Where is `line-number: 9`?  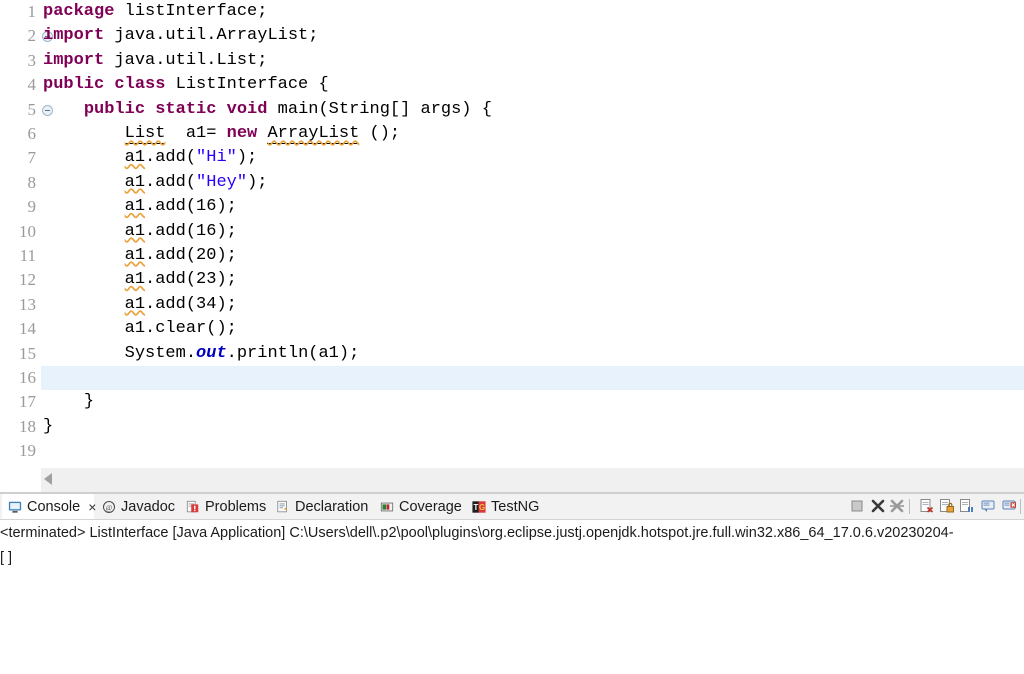
line-number: 9 is located at coordinates (32, 207).